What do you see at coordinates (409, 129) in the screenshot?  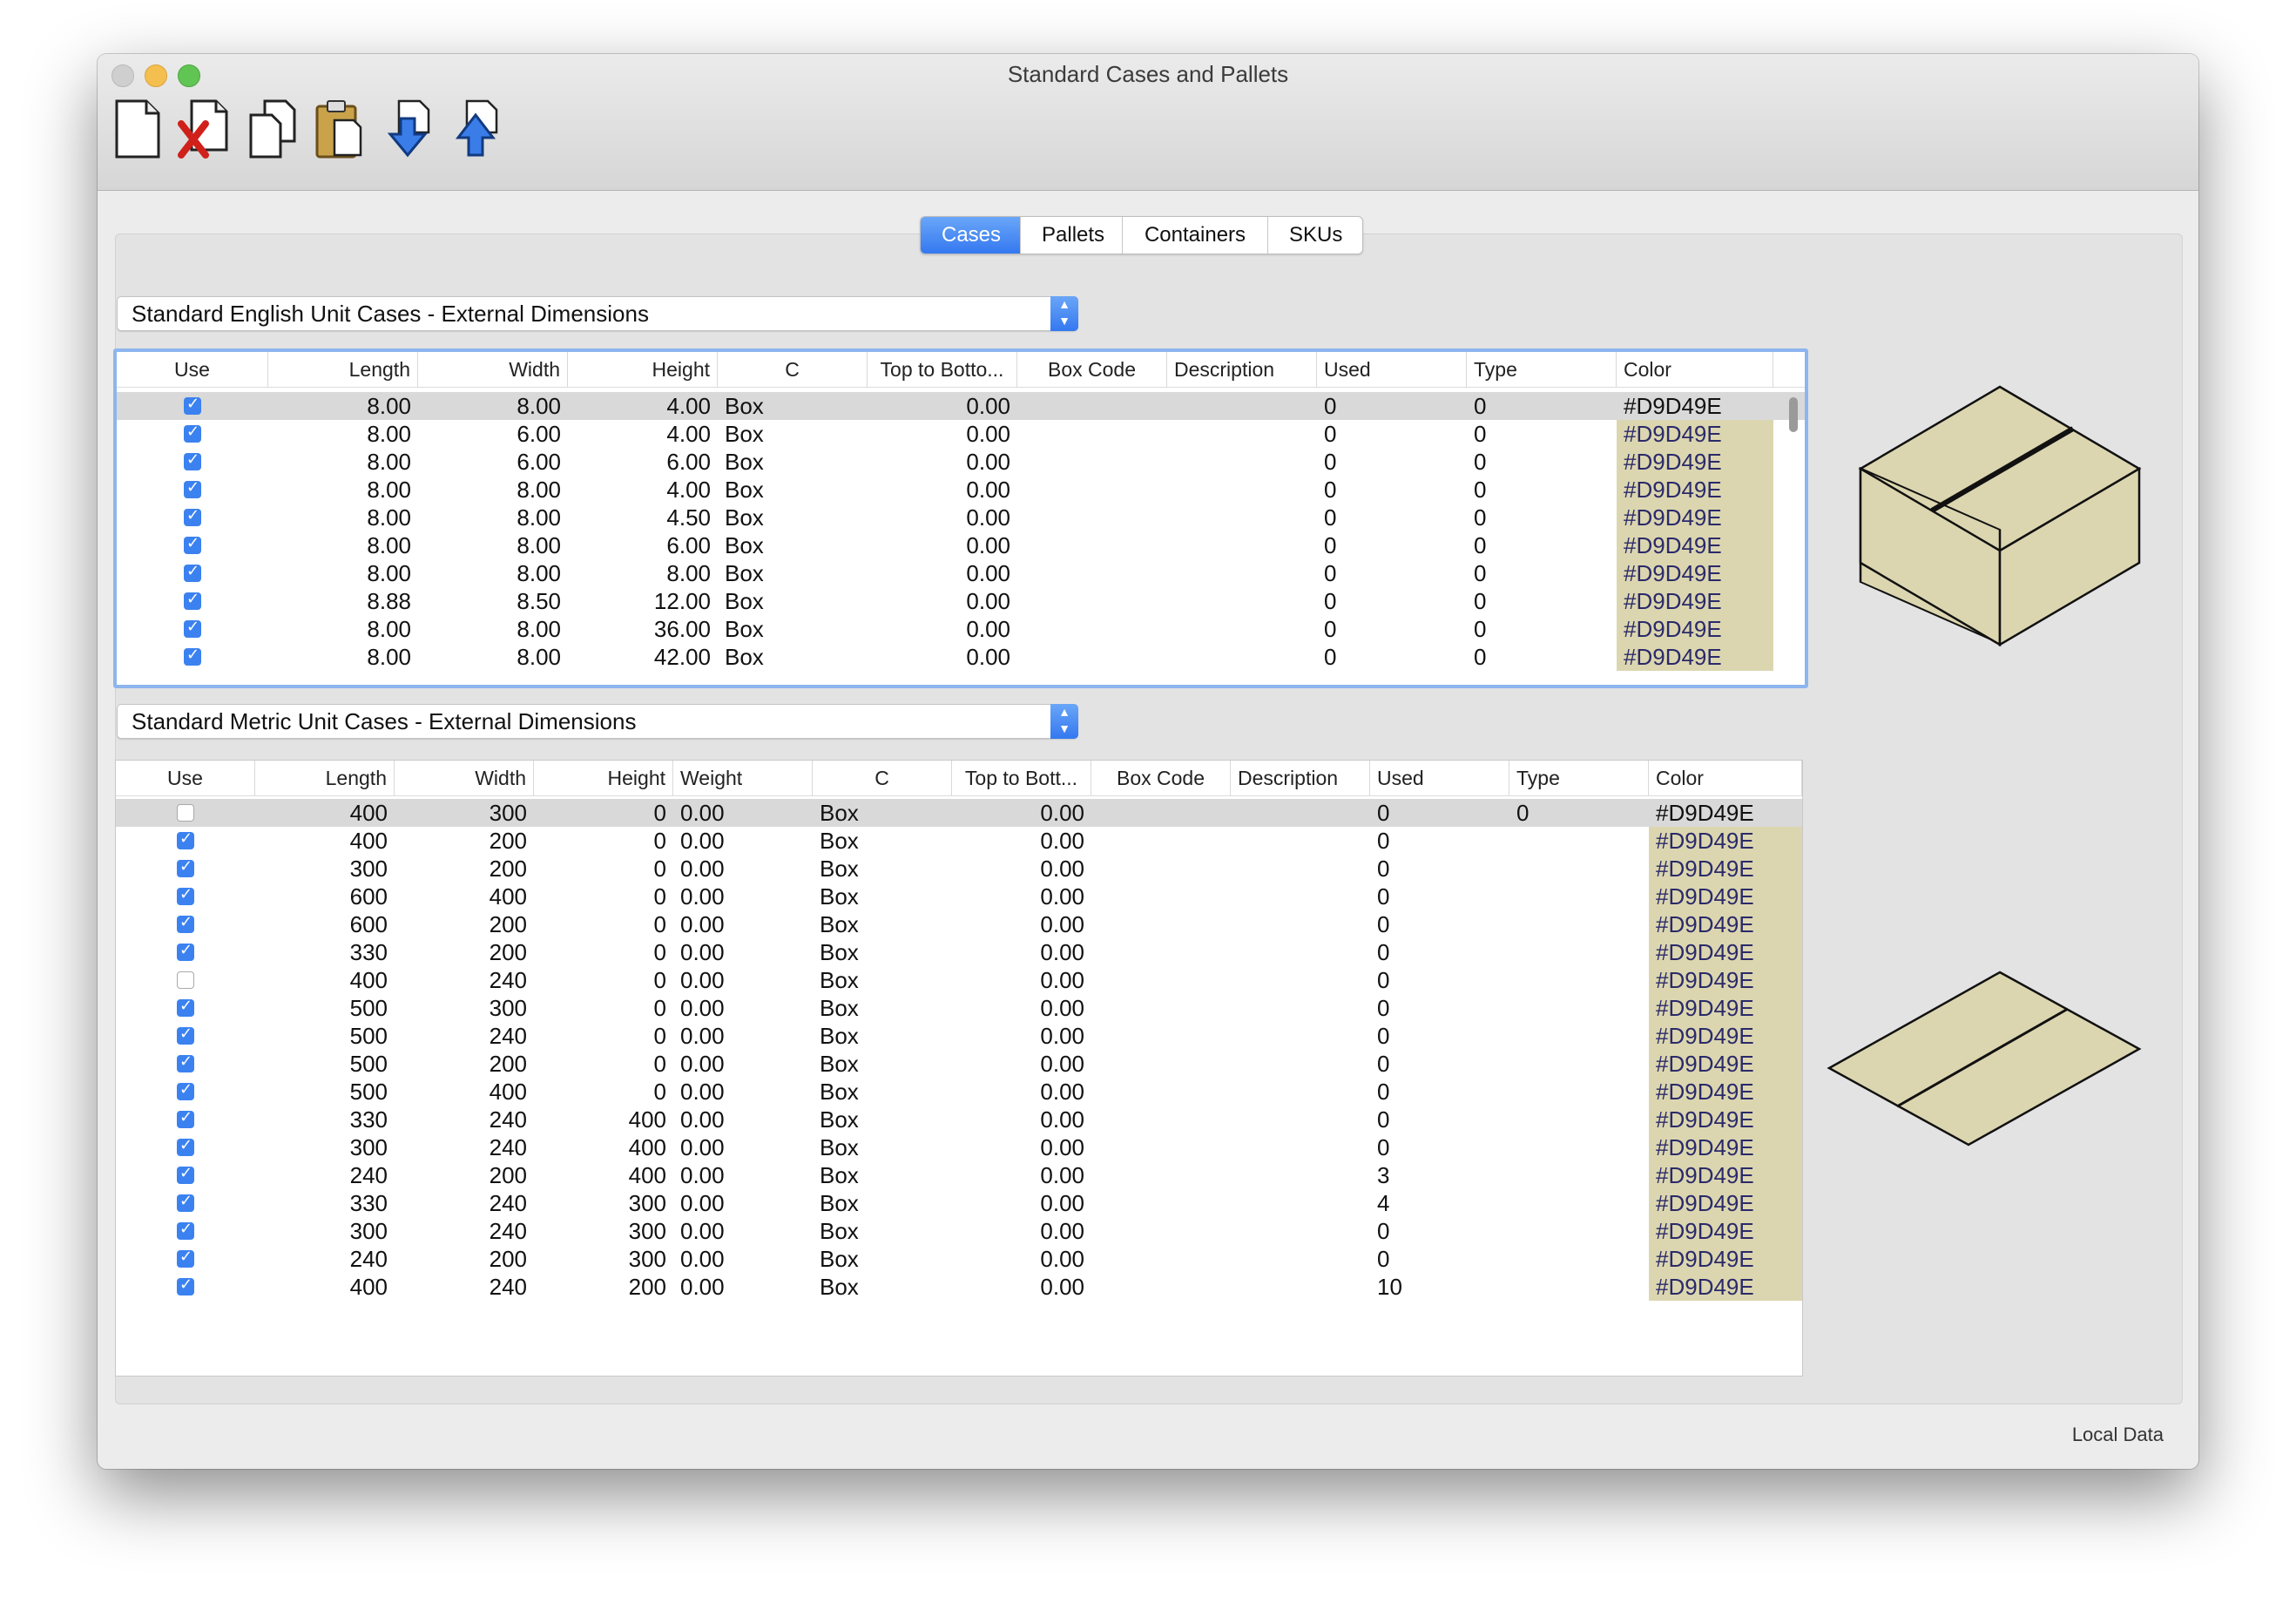 I see `import-button` at bounding box center [409, 129].